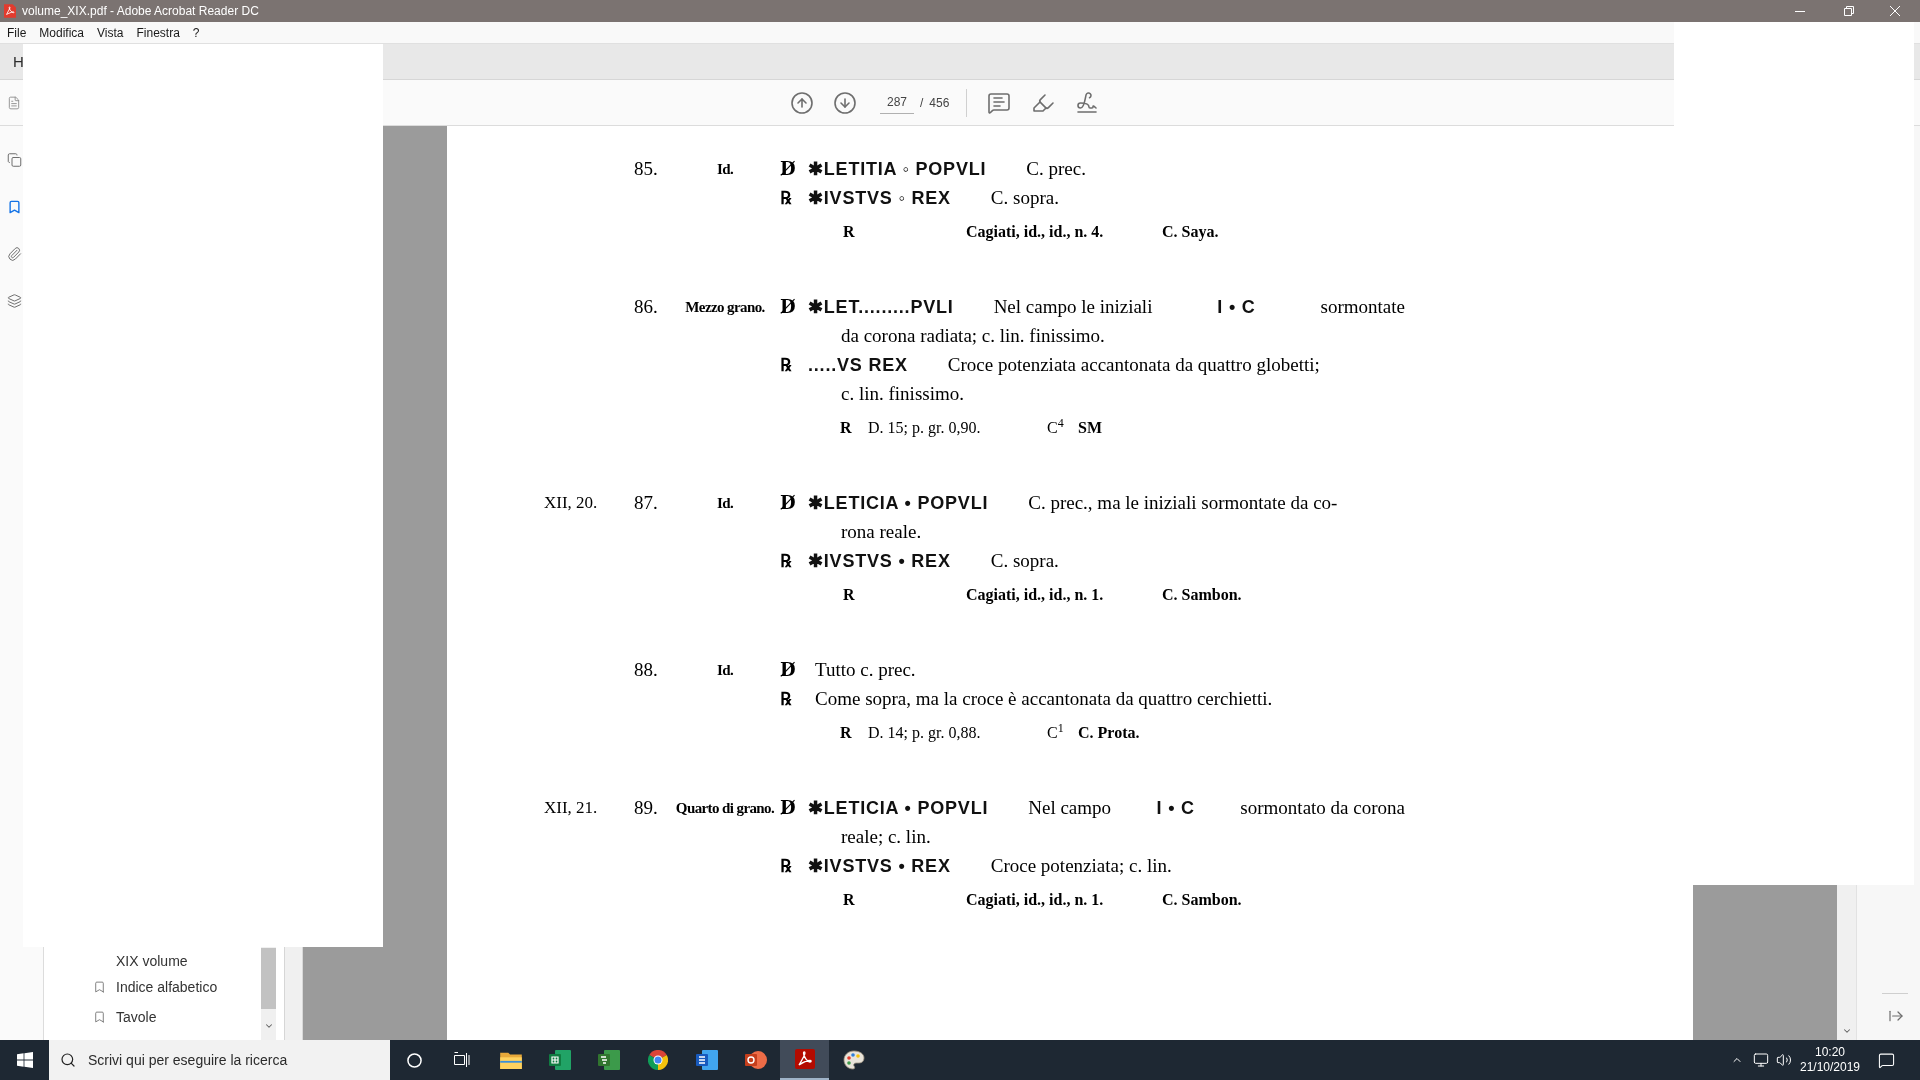 This screenshot has height=1080, width=1920. I want to click on bookmark-icon, so click(14, 207).